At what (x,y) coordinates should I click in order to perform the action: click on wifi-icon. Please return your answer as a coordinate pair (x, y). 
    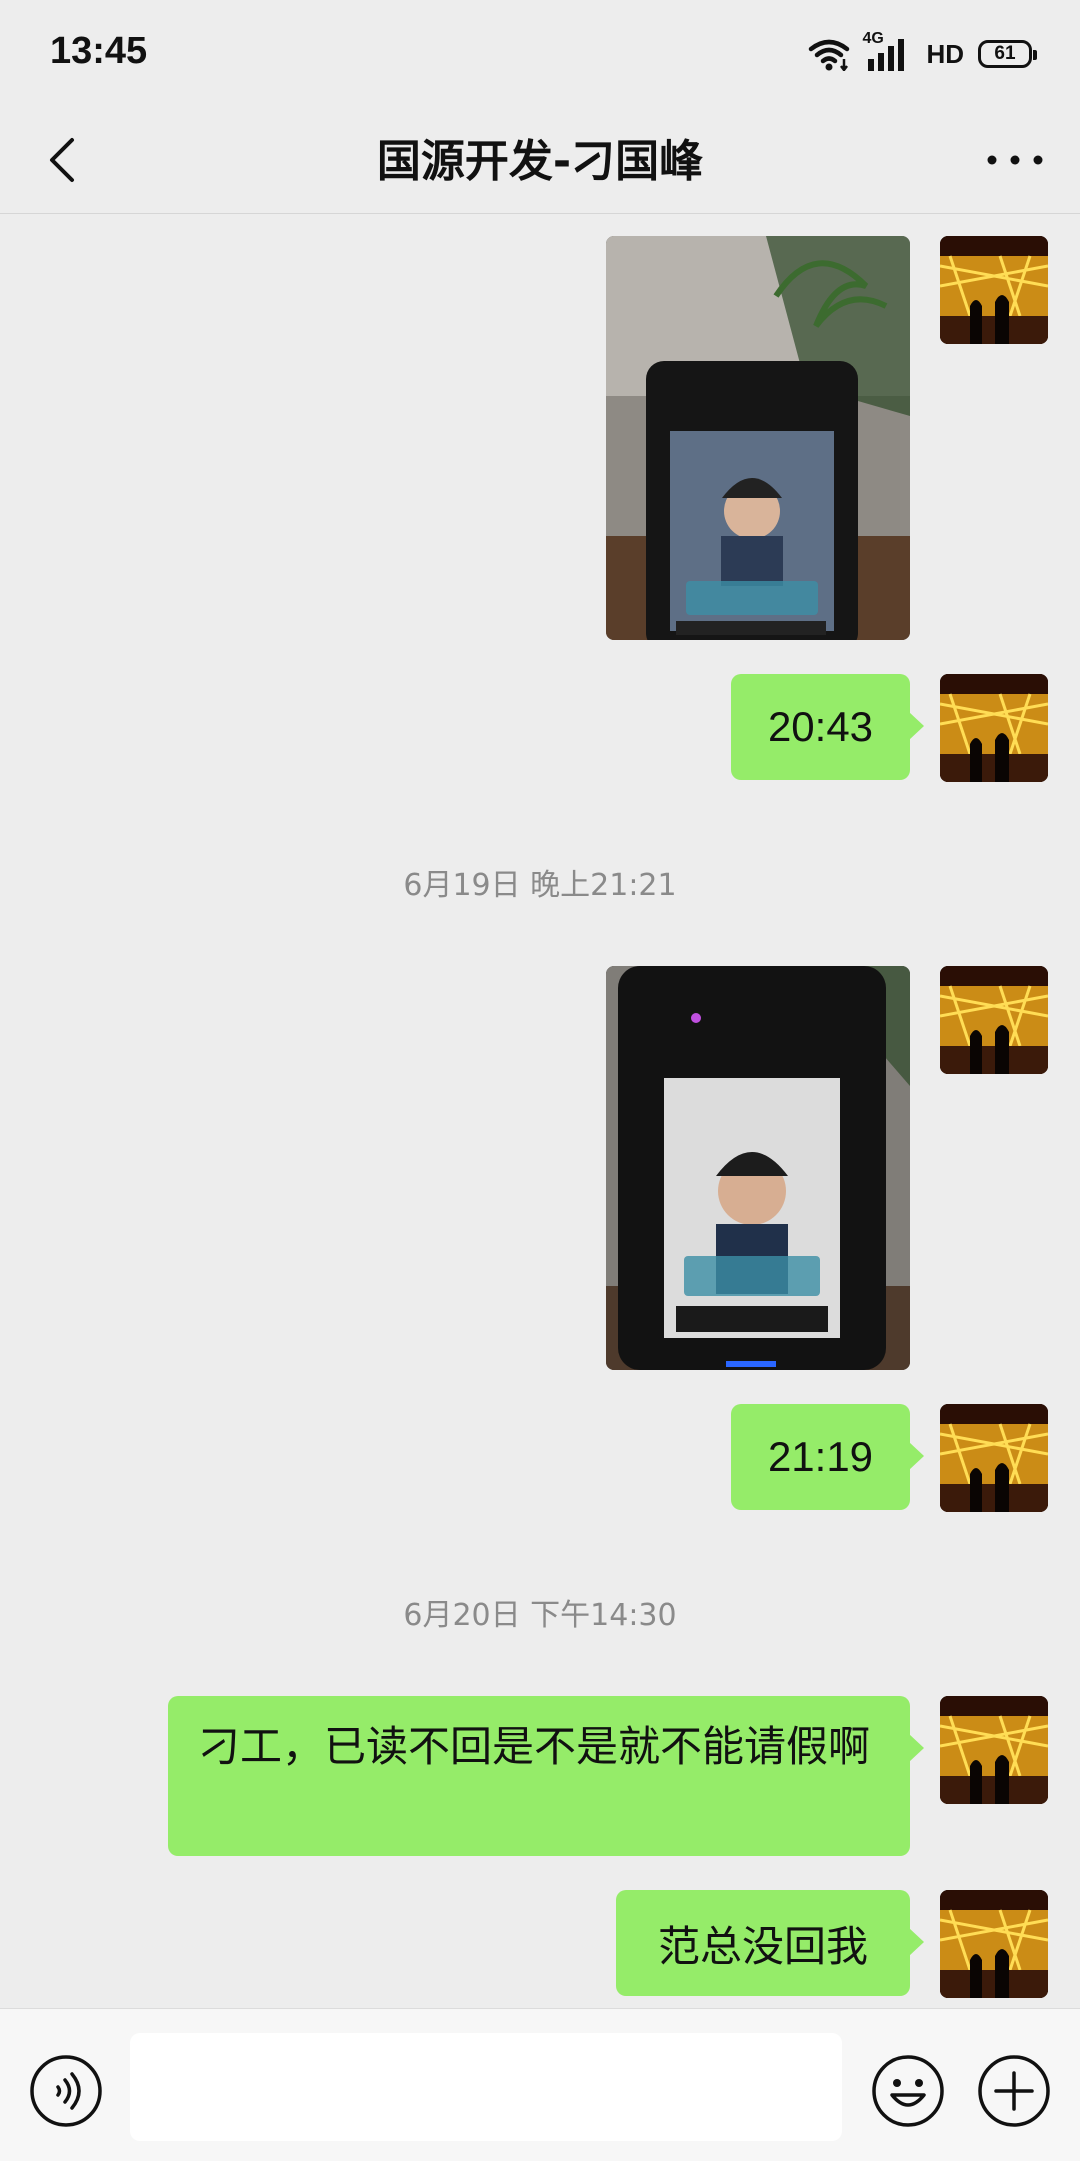
    Looking at the image, I should click on (829, 55).